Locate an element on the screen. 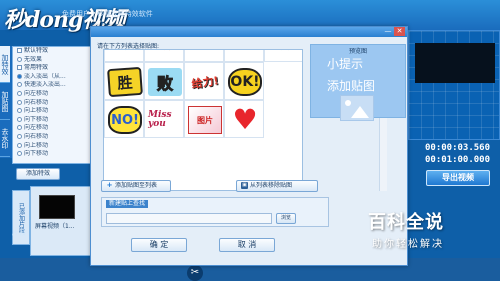 Image resolution: width=500 pixels, height=281 pixels. current-time: 00:00:03.560 is located at coordinates (458, 148).